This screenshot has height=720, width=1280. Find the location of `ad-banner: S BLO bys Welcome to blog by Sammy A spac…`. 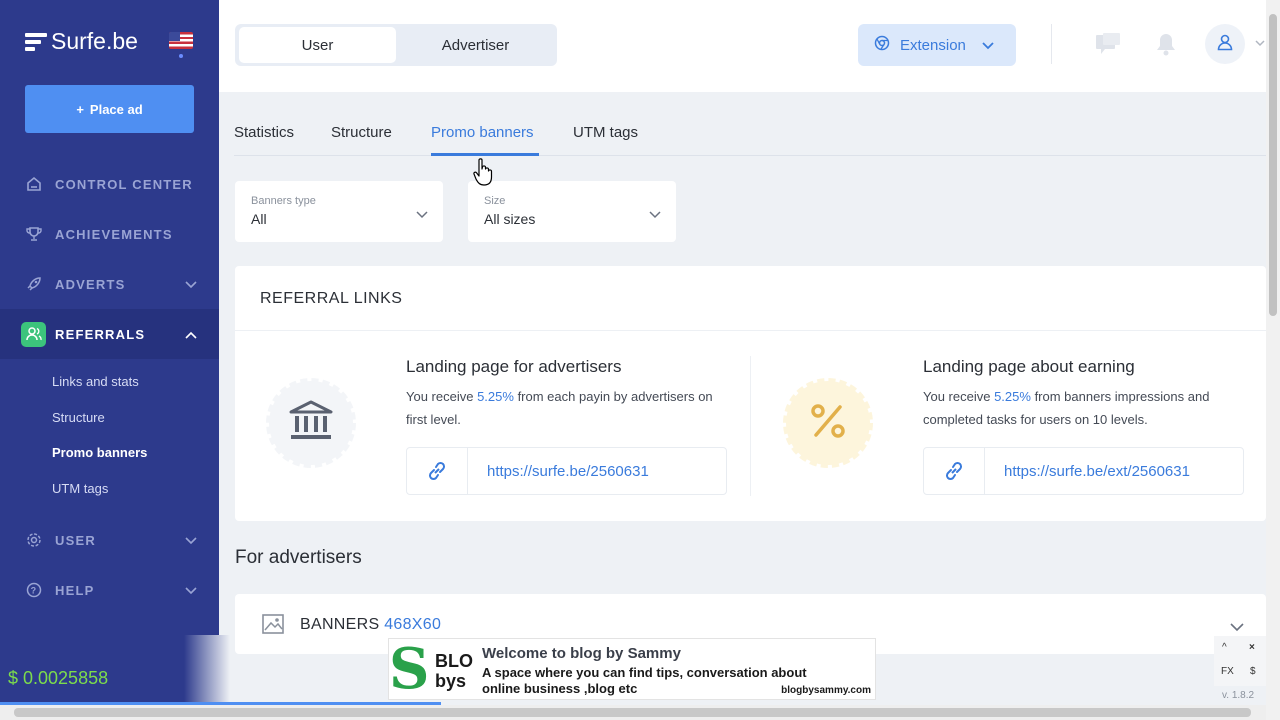

ad-banner: S BLO bys Welcome to blog by Sammy A spac… is located at coordinates (632, 669).